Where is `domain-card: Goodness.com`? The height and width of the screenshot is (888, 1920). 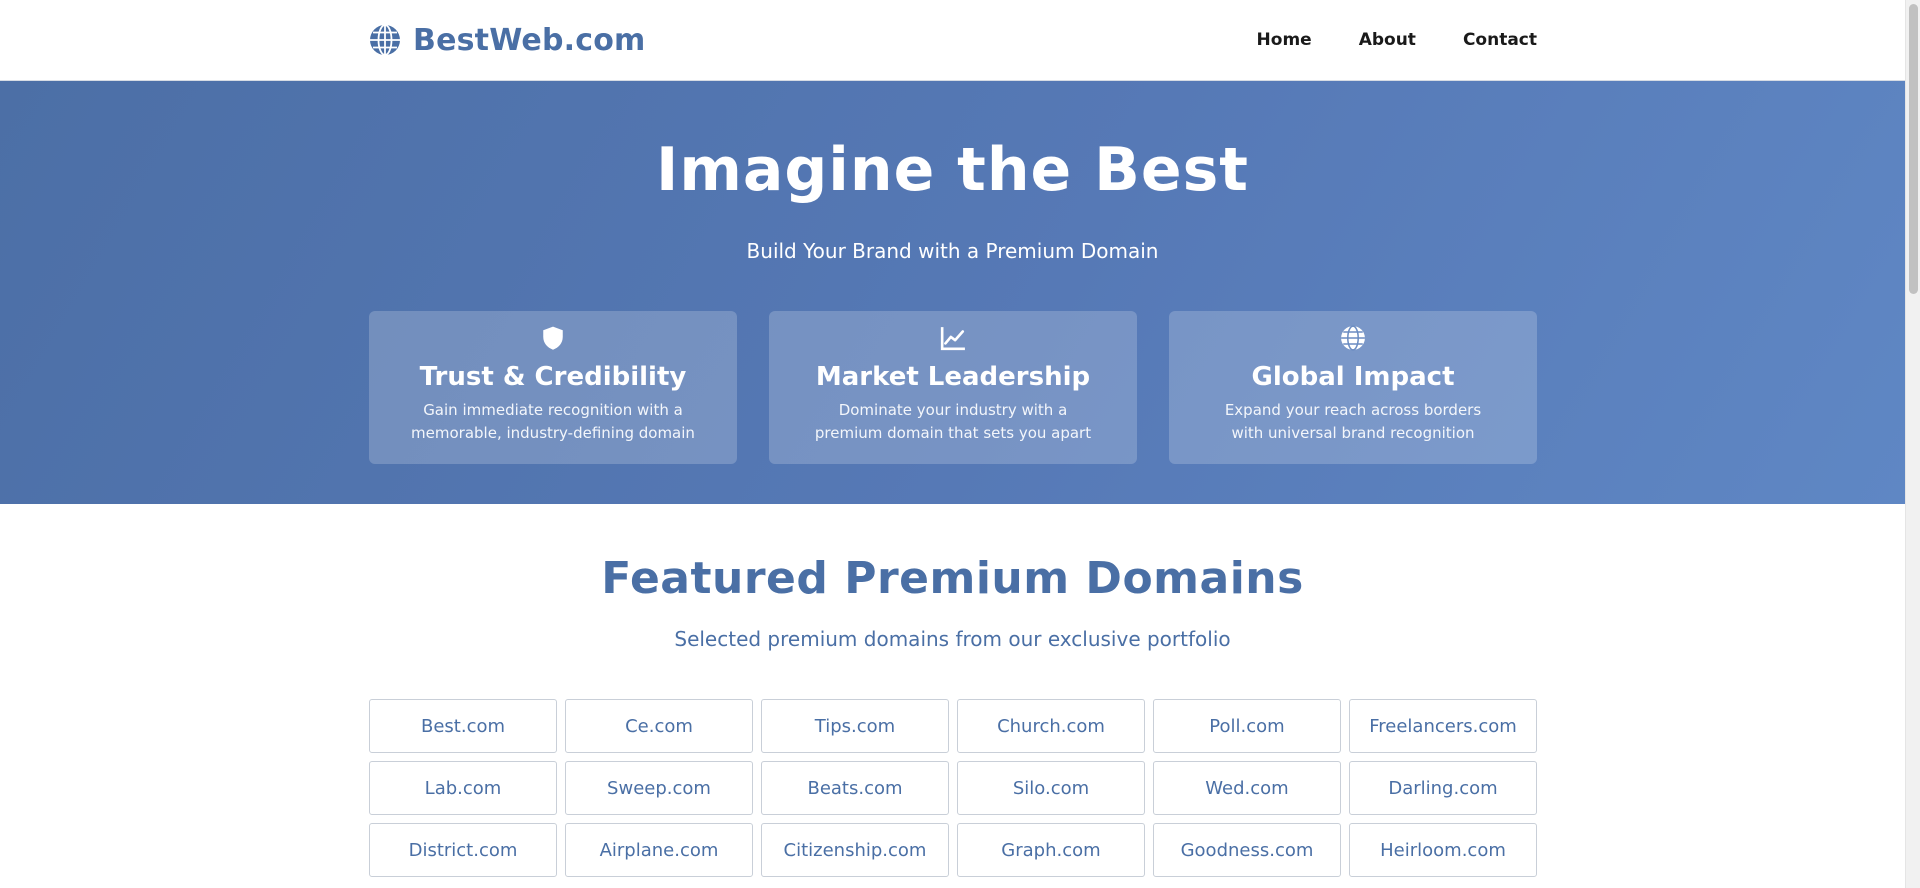 domain-card: Goodness.com is located at coordinates (1247, 850).